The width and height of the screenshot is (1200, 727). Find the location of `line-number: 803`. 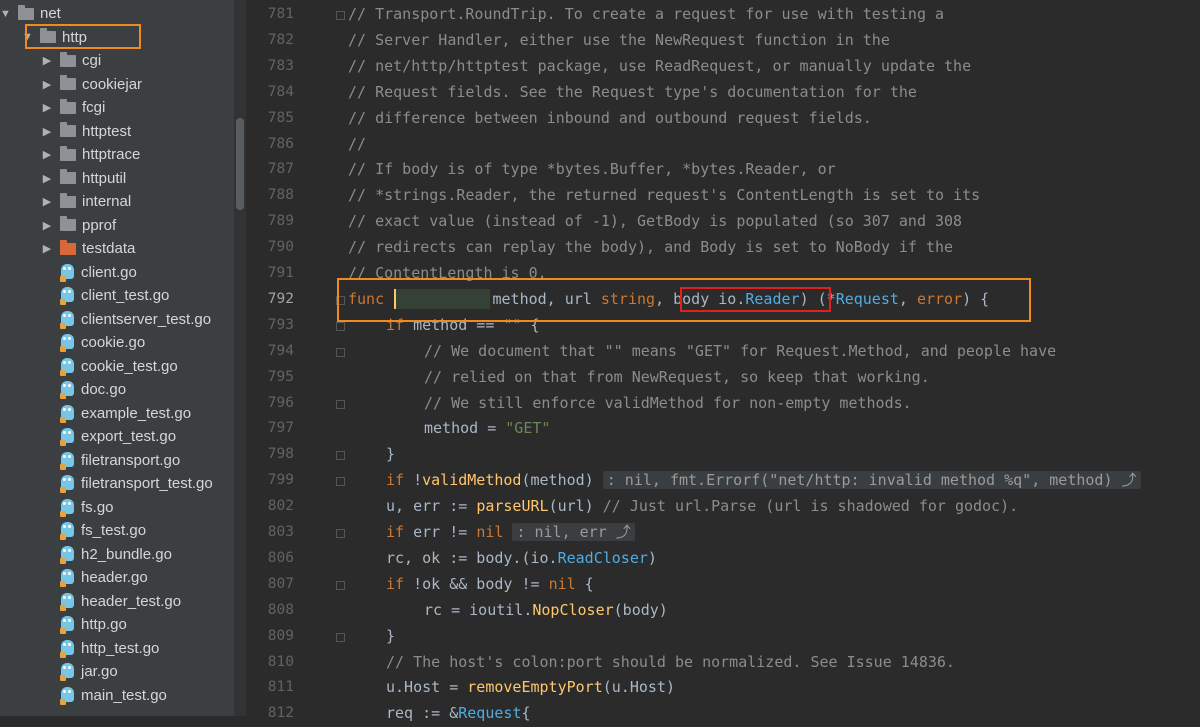

line-number: 803 is located at coordinates (280, 532).